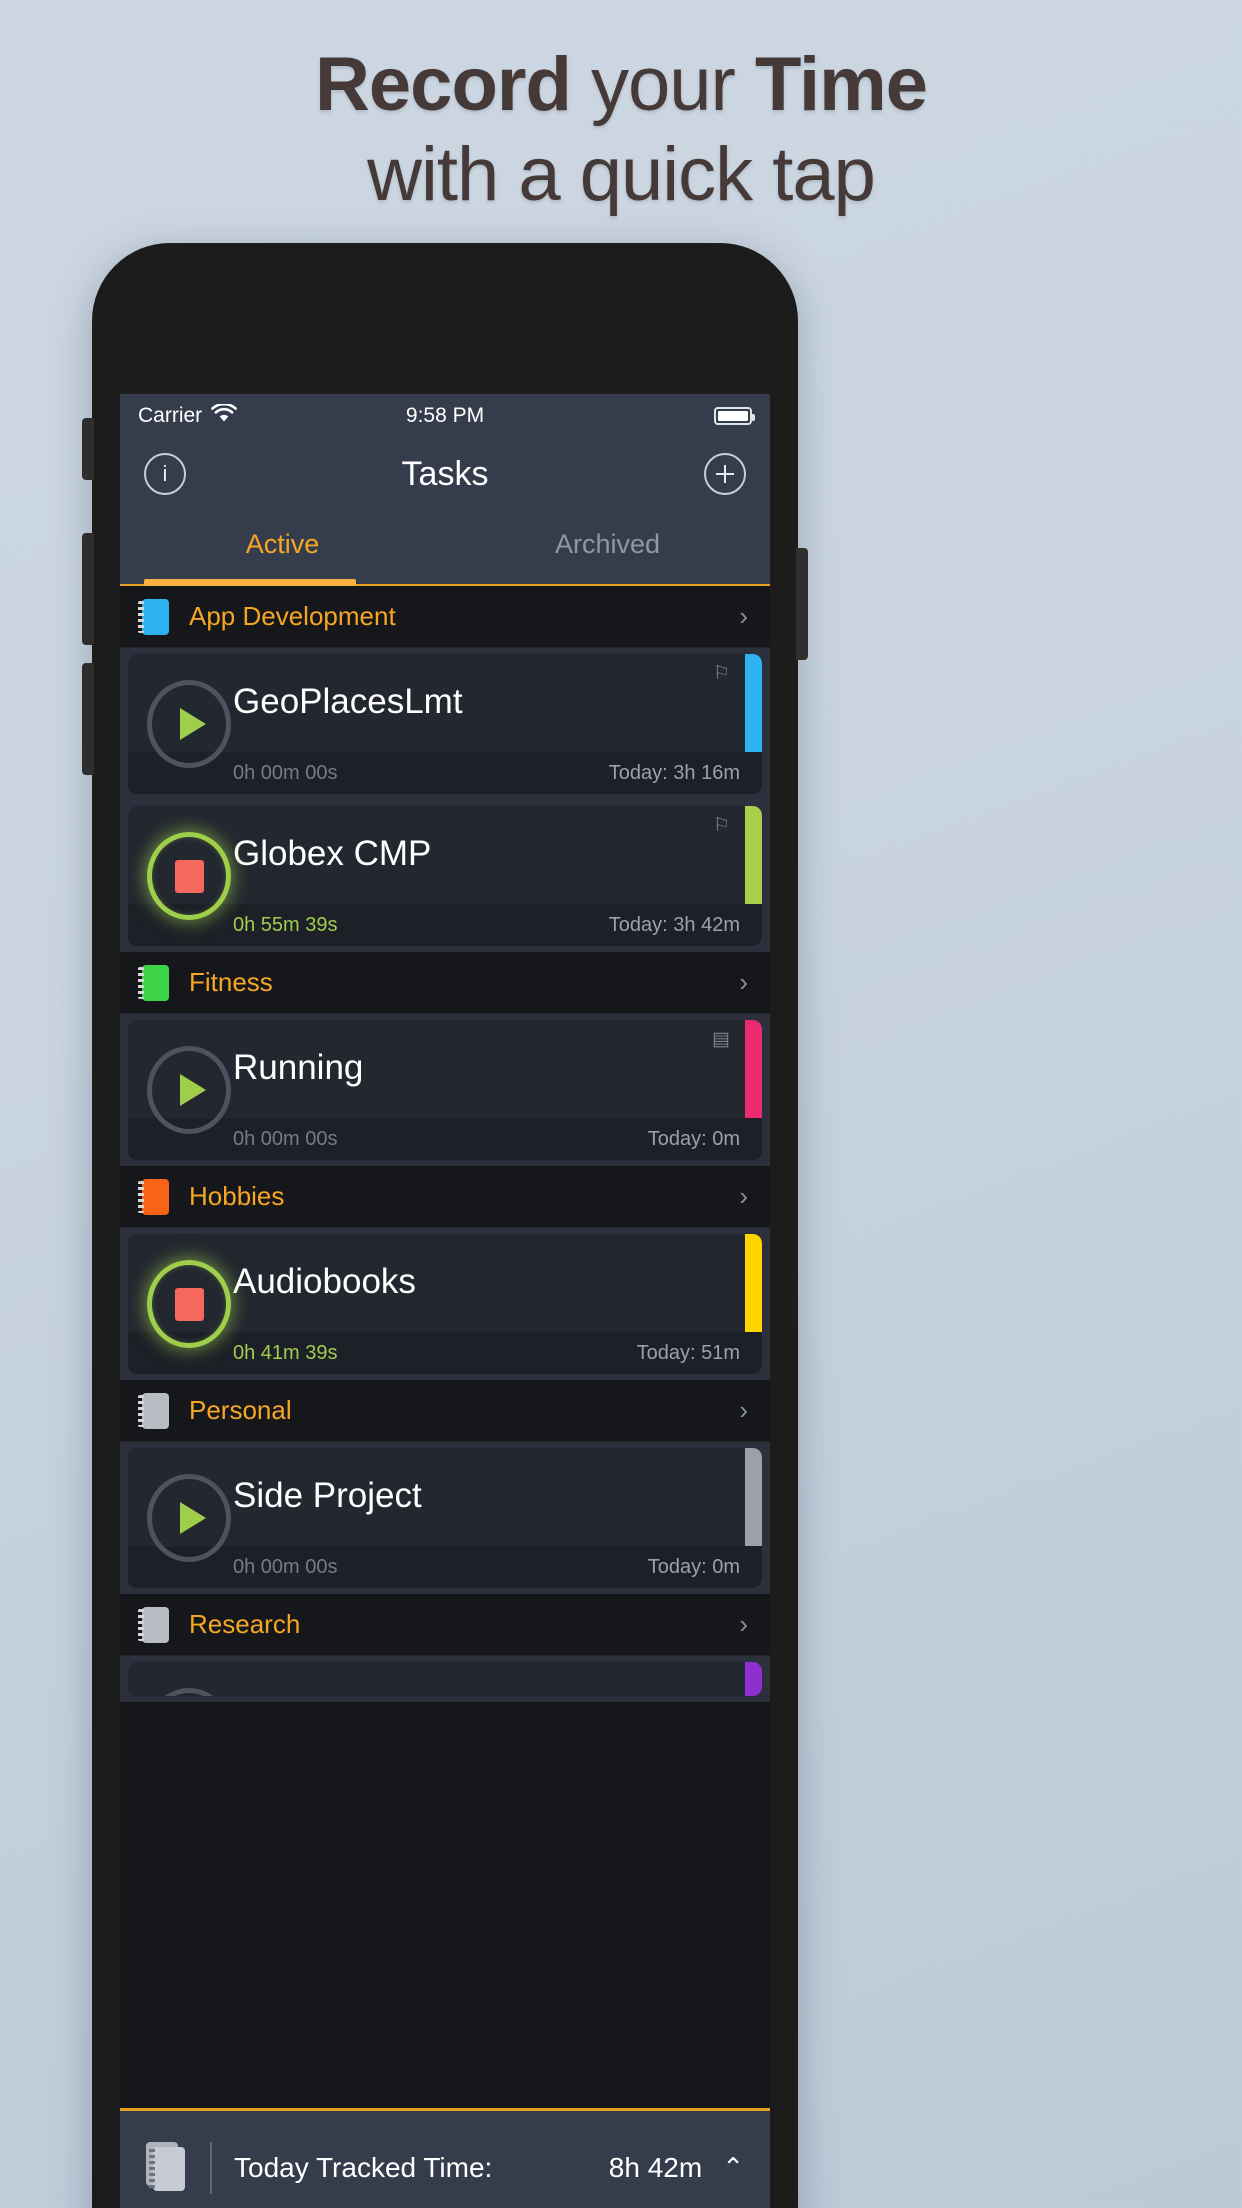 The height and width of the screenshot is (2208, 1242). What do you see at coordinates (621, 130) in the screenshot?
I see `marketing-headline: Record your Time with a quick tap` at bounding box center [621, 130].